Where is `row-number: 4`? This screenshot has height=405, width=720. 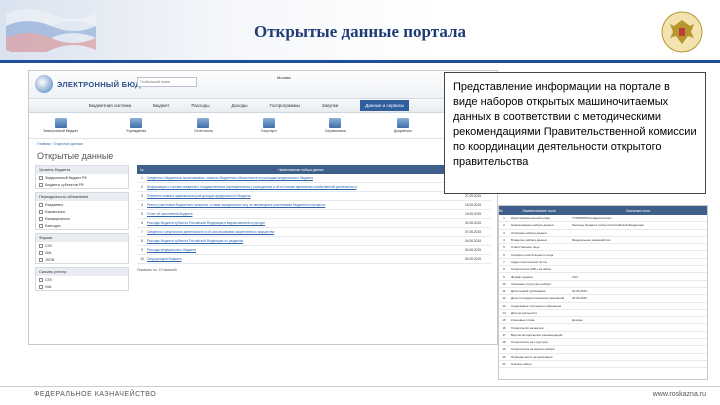 row-number: 4 is located at coordinates (142, 205).